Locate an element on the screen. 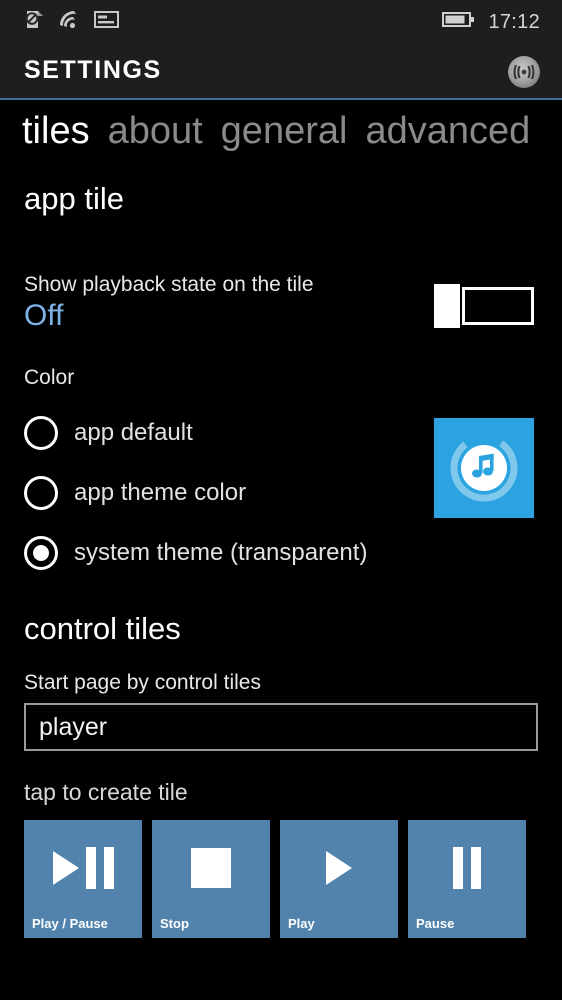 Image resolution: width=562 pixels, height=1000 pixels. status-bar-right: 17:12 is located at coordinates (491, 22).